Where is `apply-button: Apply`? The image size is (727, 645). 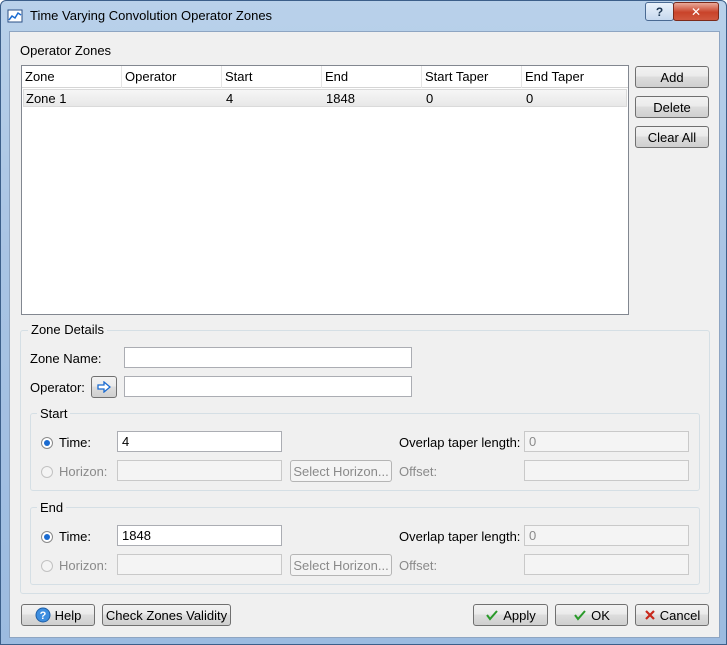 apply-button: Apply is located at coordinates (510, 615).